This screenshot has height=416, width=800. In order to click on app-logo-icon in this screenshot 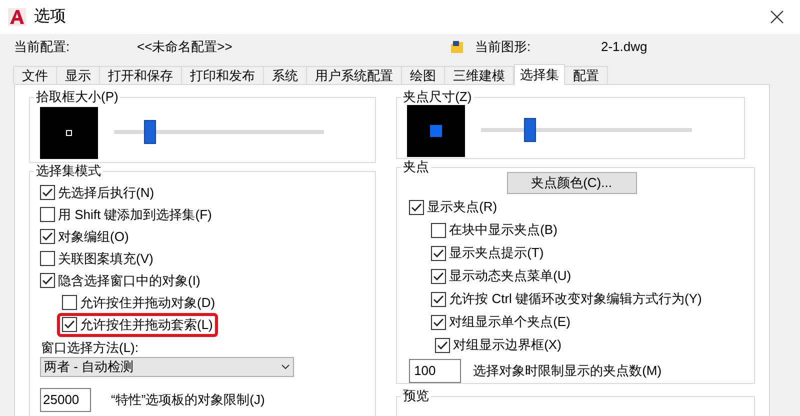, I will do `click(17, 17)`.